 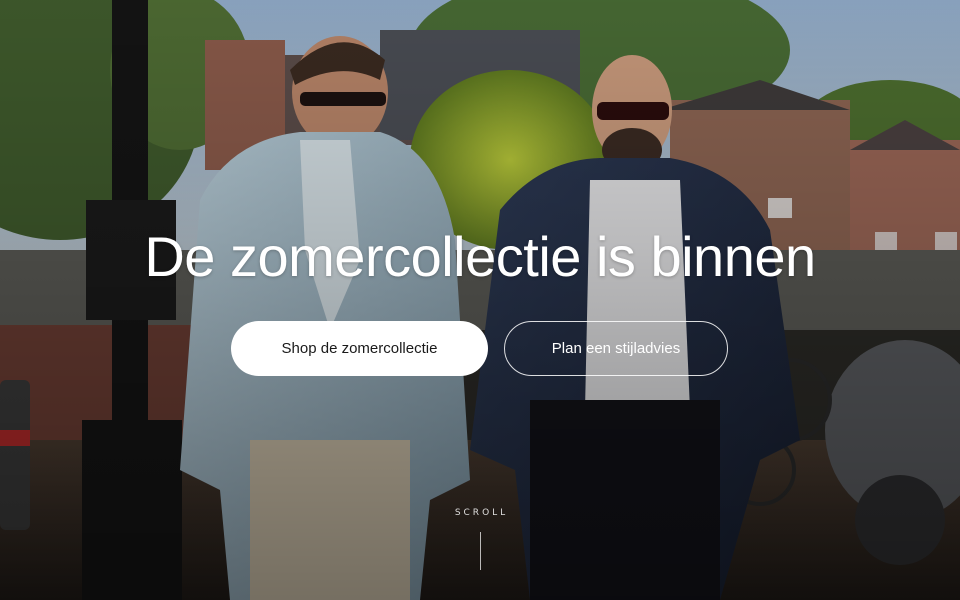 I want to click on scroll-indicator: SCROLL, so click(x=480, y=539).